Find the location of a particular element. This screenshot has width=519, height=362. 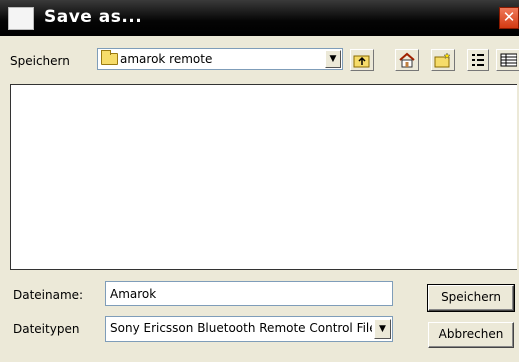

list-view-icon is located at coordinates (478, 60).